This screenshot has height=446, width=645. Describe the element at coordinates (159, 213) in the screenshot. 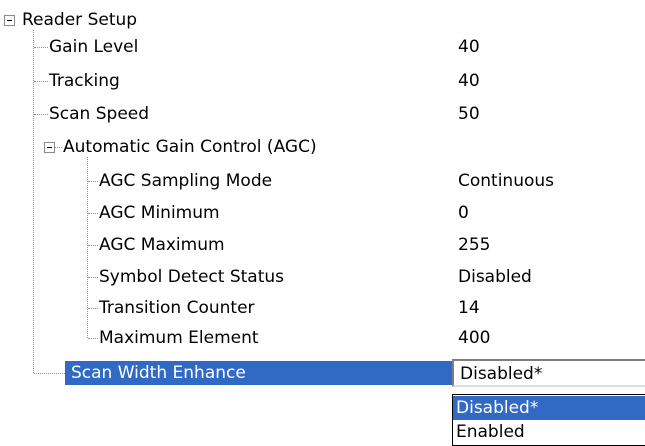

I see `tree-item-agc-minimum: AGC Minimum` at that location.